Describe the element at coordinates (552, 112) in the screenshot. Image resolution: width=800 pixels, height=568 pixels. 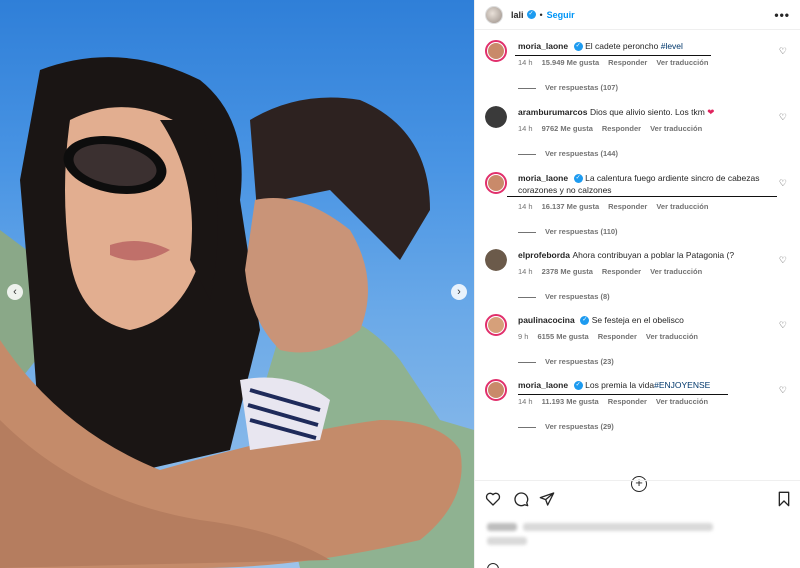
I see `comment-username: aramburumarcos` at that location.